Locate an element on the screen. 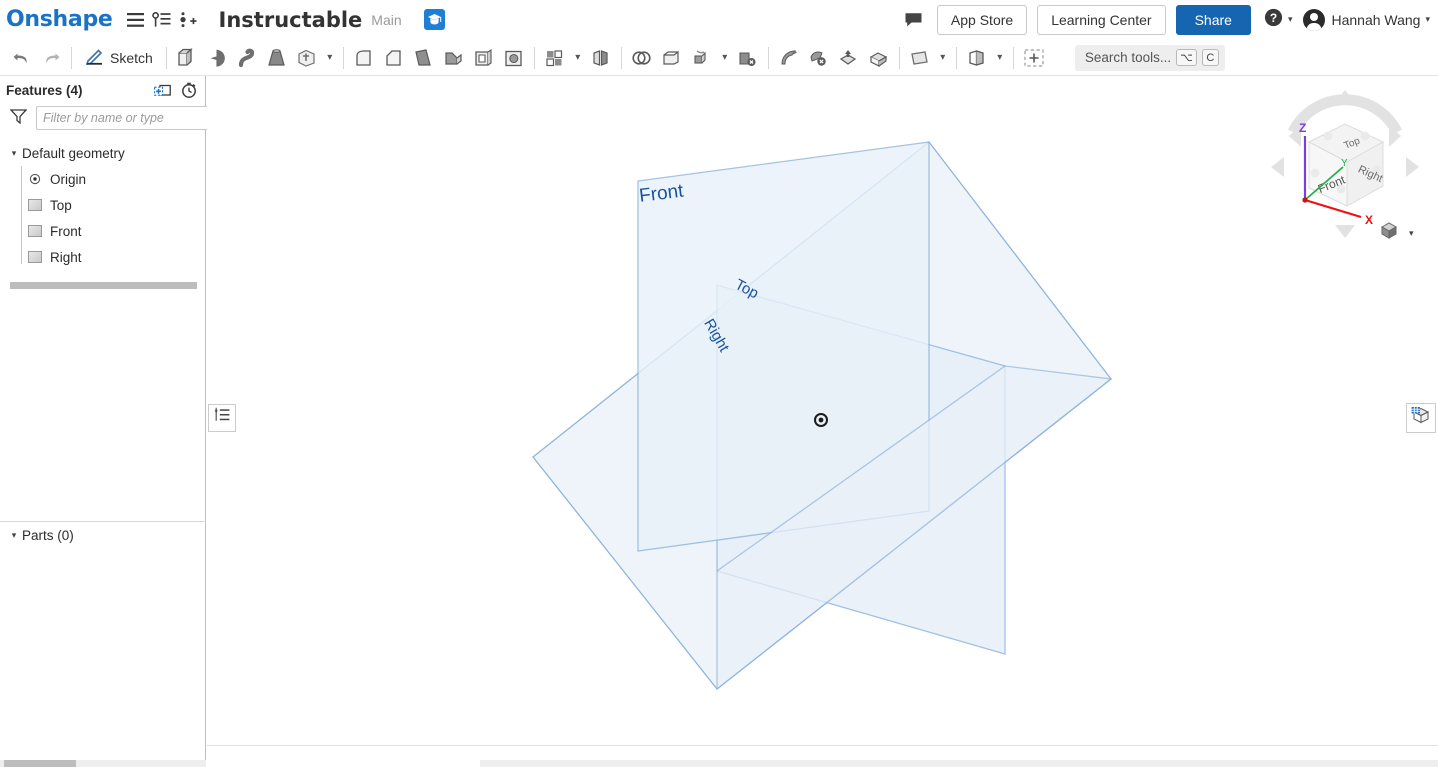  plane-caret-icon: ▾ is located at coordinates (943, 58).